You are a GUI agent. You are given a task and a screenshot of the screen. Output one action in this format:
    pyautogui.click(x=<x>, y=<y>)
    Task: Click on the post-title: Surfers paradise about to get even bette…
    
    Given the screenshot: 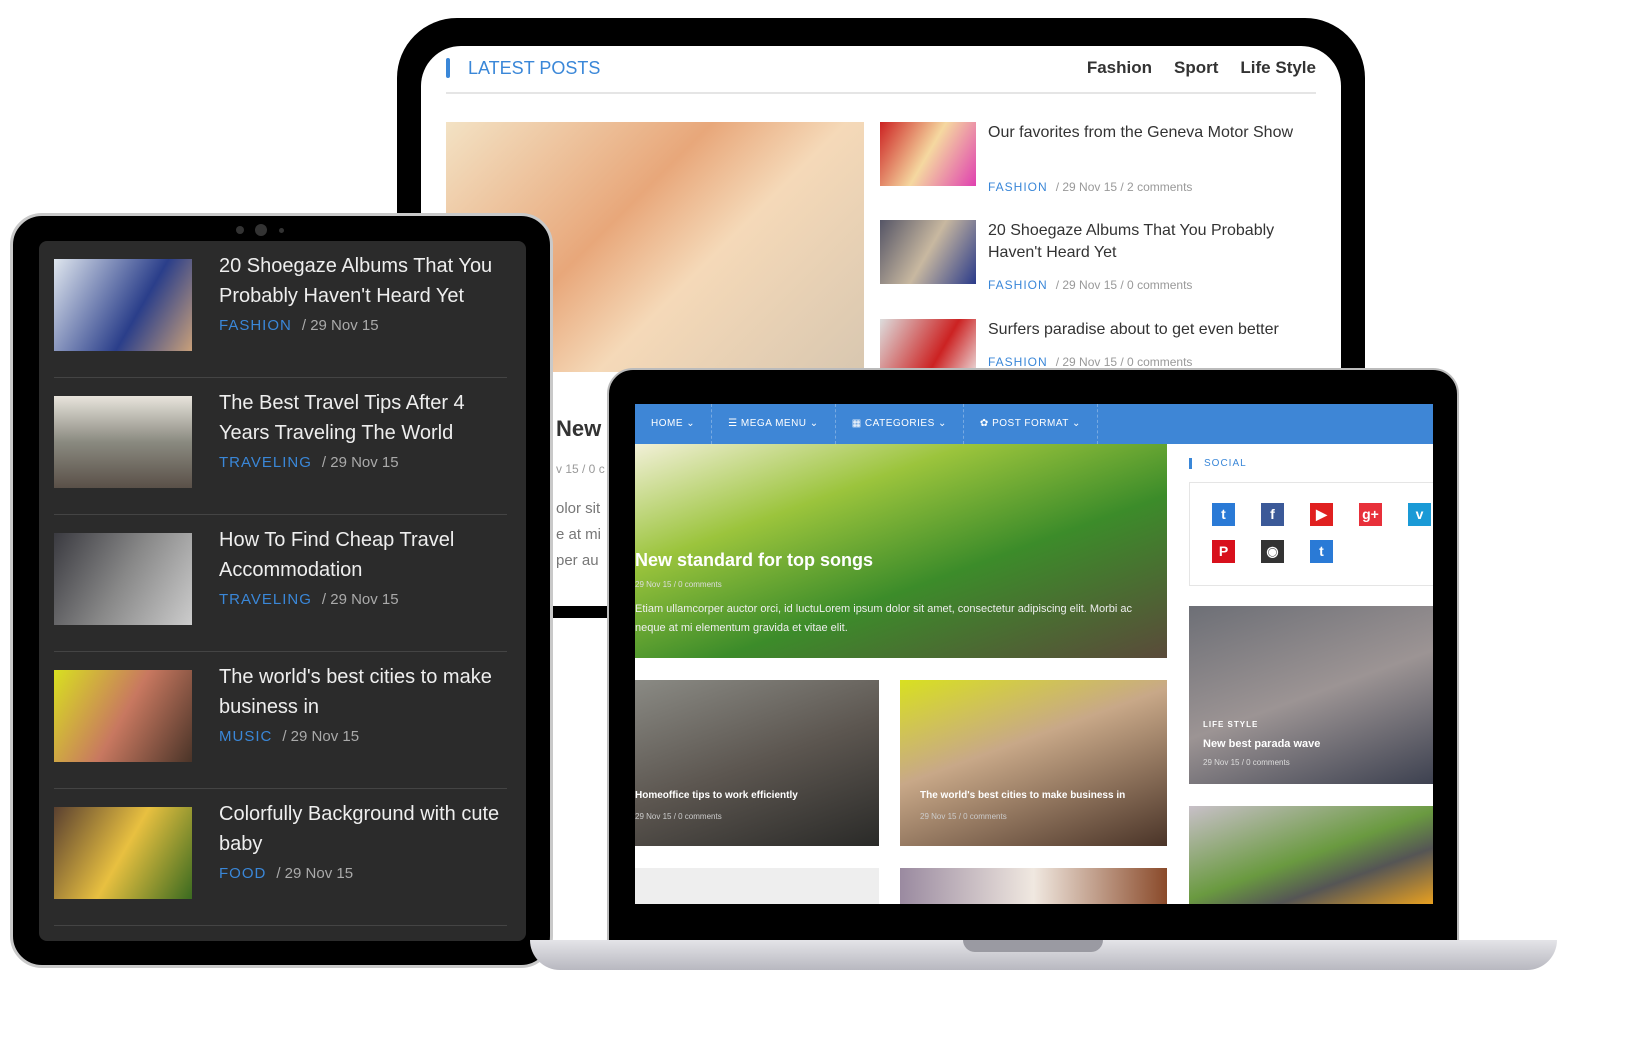 What is the action you would take?
    pyautogui.click(x=1153, y=330)
    